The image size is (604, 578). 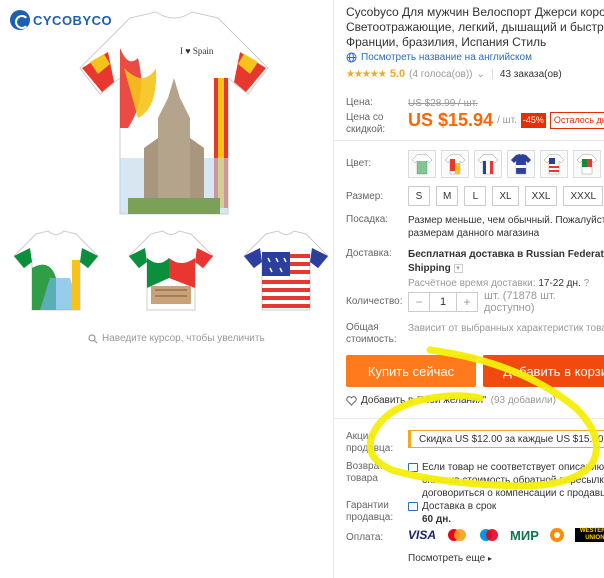 What do you see at coordinates (367, 505) in the screenshot?
I see `label-line: Гарантии` at bounding box center [367, 505].